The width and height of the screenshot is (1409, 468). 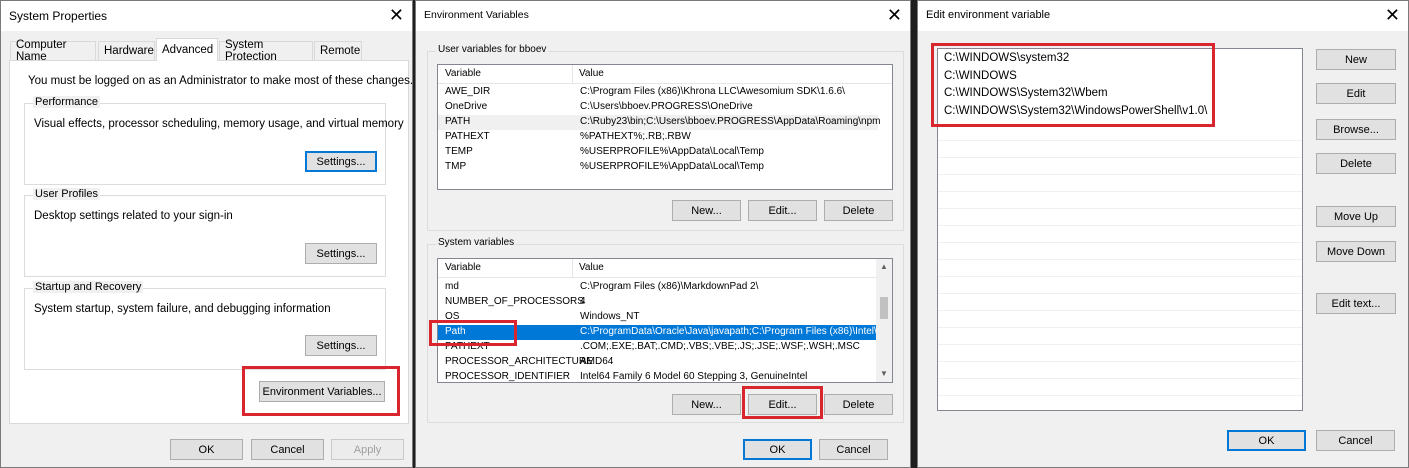 I want to click on apply-button: Apply, so click(x=367, y=449).